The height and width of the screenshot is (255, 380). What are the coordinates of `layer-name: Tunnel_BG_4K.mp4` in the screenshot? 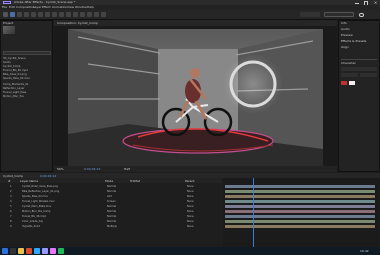 It's located at (34, 217).